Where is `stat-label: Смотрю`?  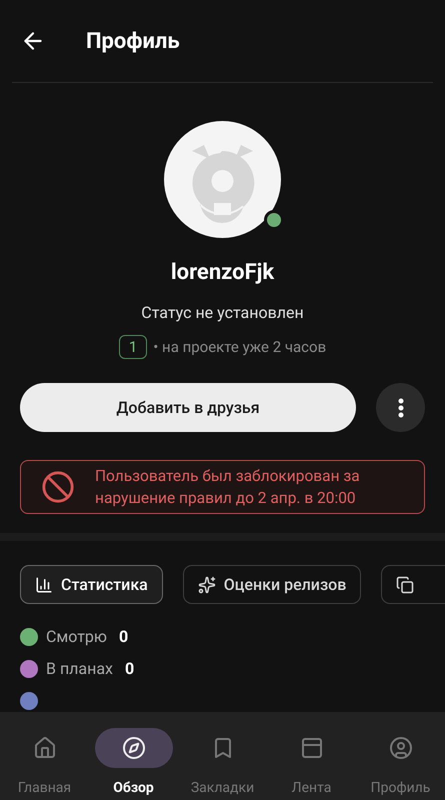
stat-label: Смотрю is located at coordinates (76, 637).